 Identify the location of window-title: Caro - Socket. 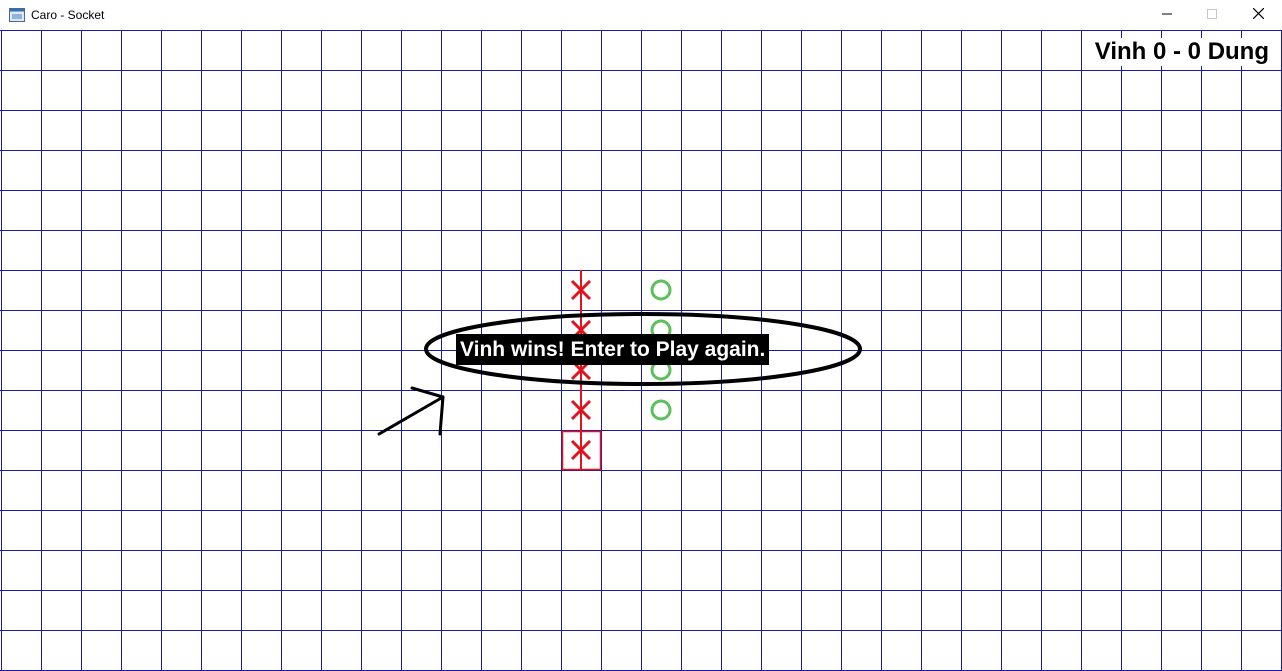
(68, 15).